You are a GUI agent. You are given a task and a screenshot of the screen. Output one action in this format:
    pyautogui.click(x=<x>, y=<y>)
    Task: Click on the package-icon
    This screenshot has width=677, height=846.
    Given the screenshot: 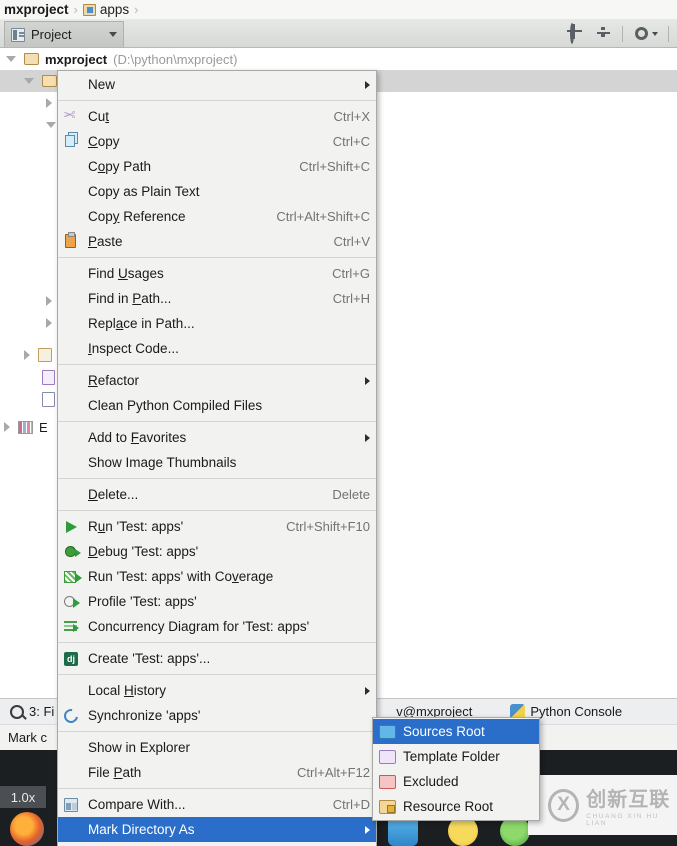 What is the action you would take?
    pyautogui.click(x=45, y=355)
    